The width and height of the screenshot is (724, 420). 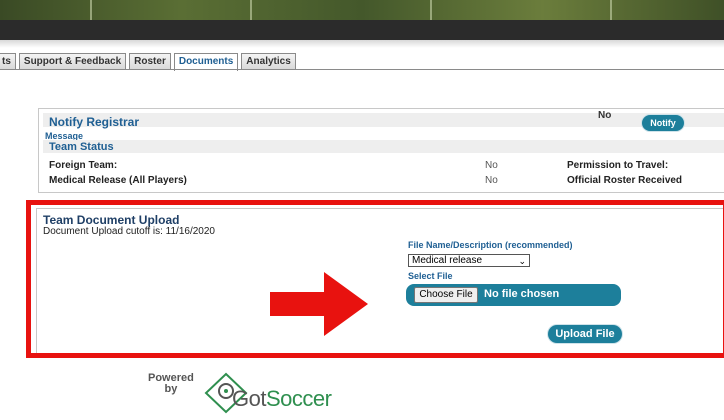 What do you see at coordinates (282, 398) in the screenshot?
I see `brand-name: GotSoccer` at bounding box center [282, 398].